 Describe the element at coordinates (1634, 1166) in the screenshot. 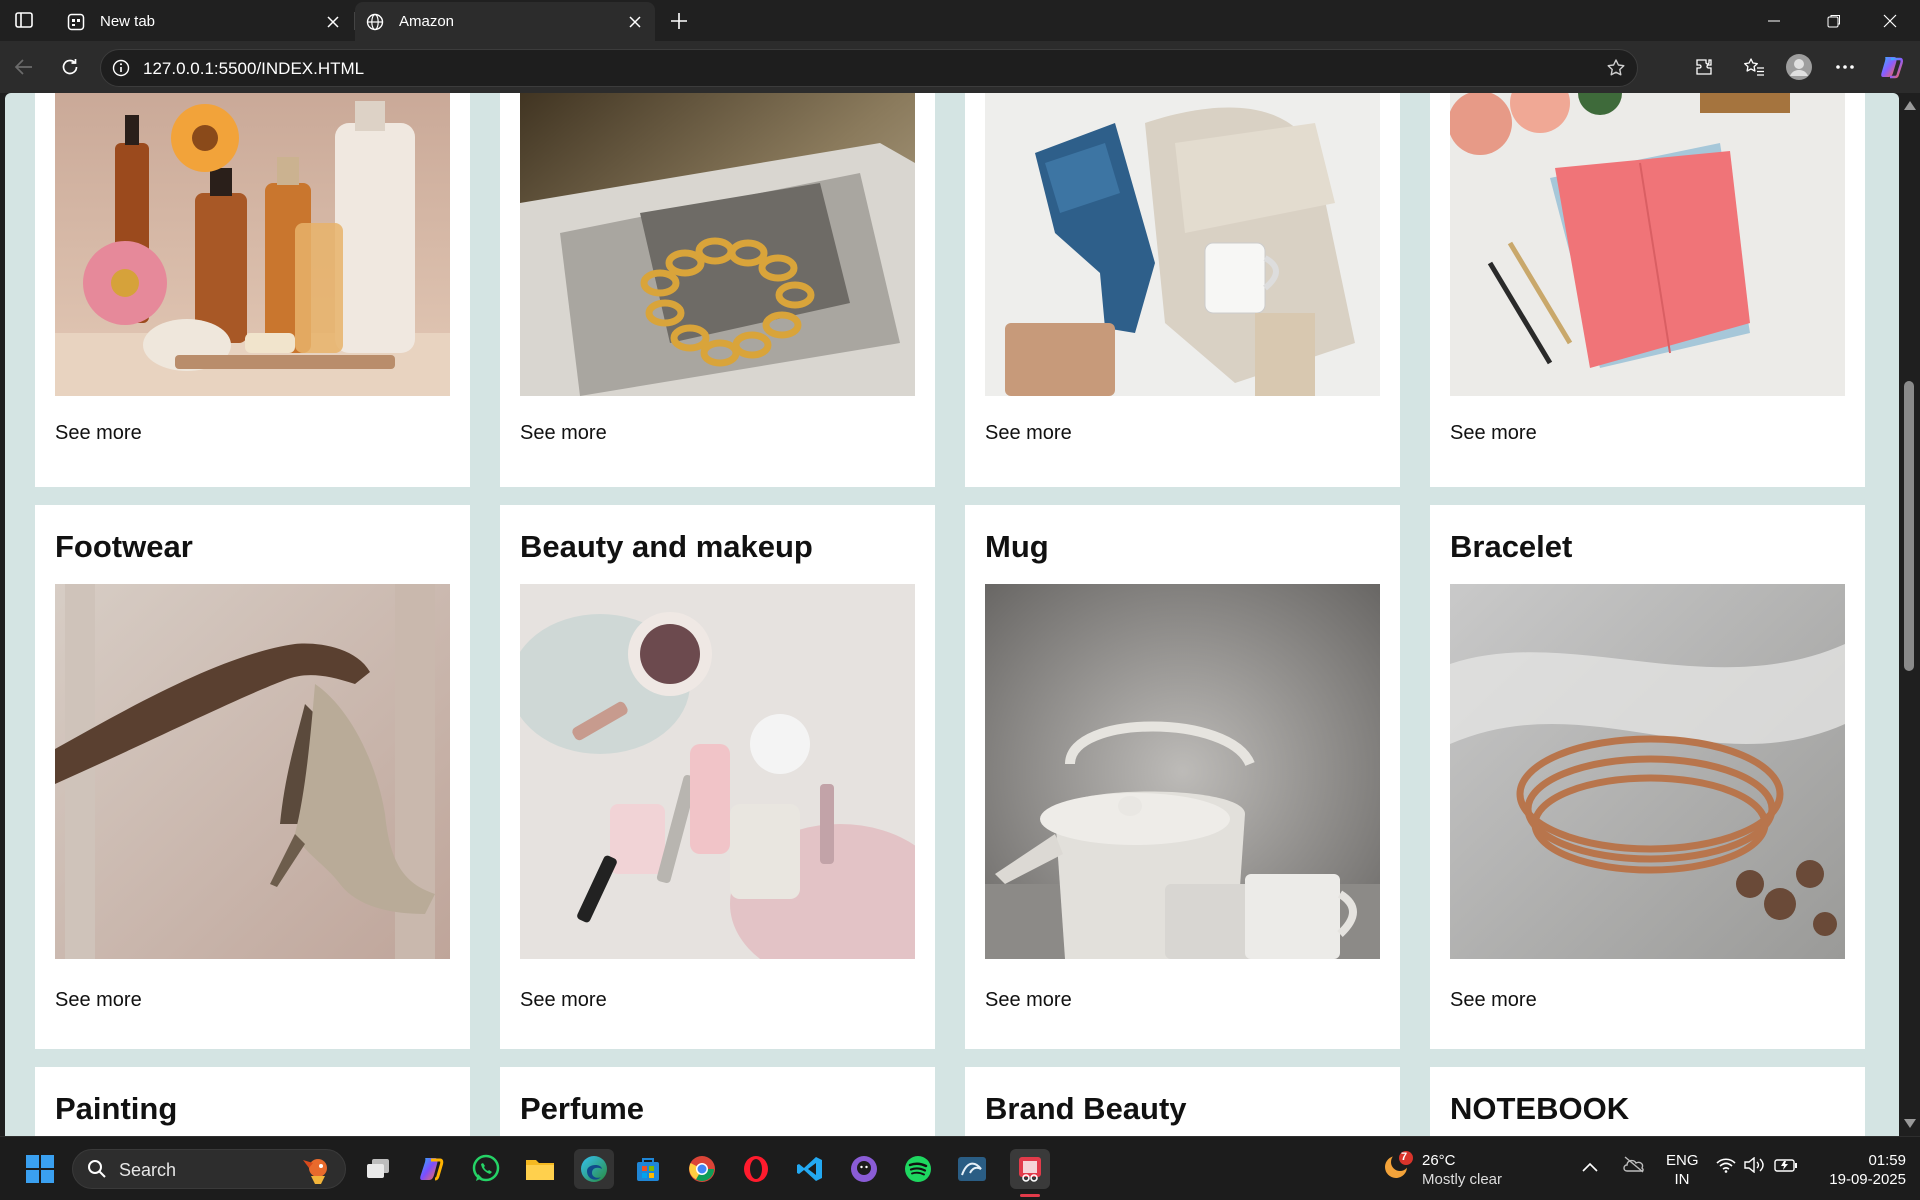

I see `onedrive-offline-icon` at that location.